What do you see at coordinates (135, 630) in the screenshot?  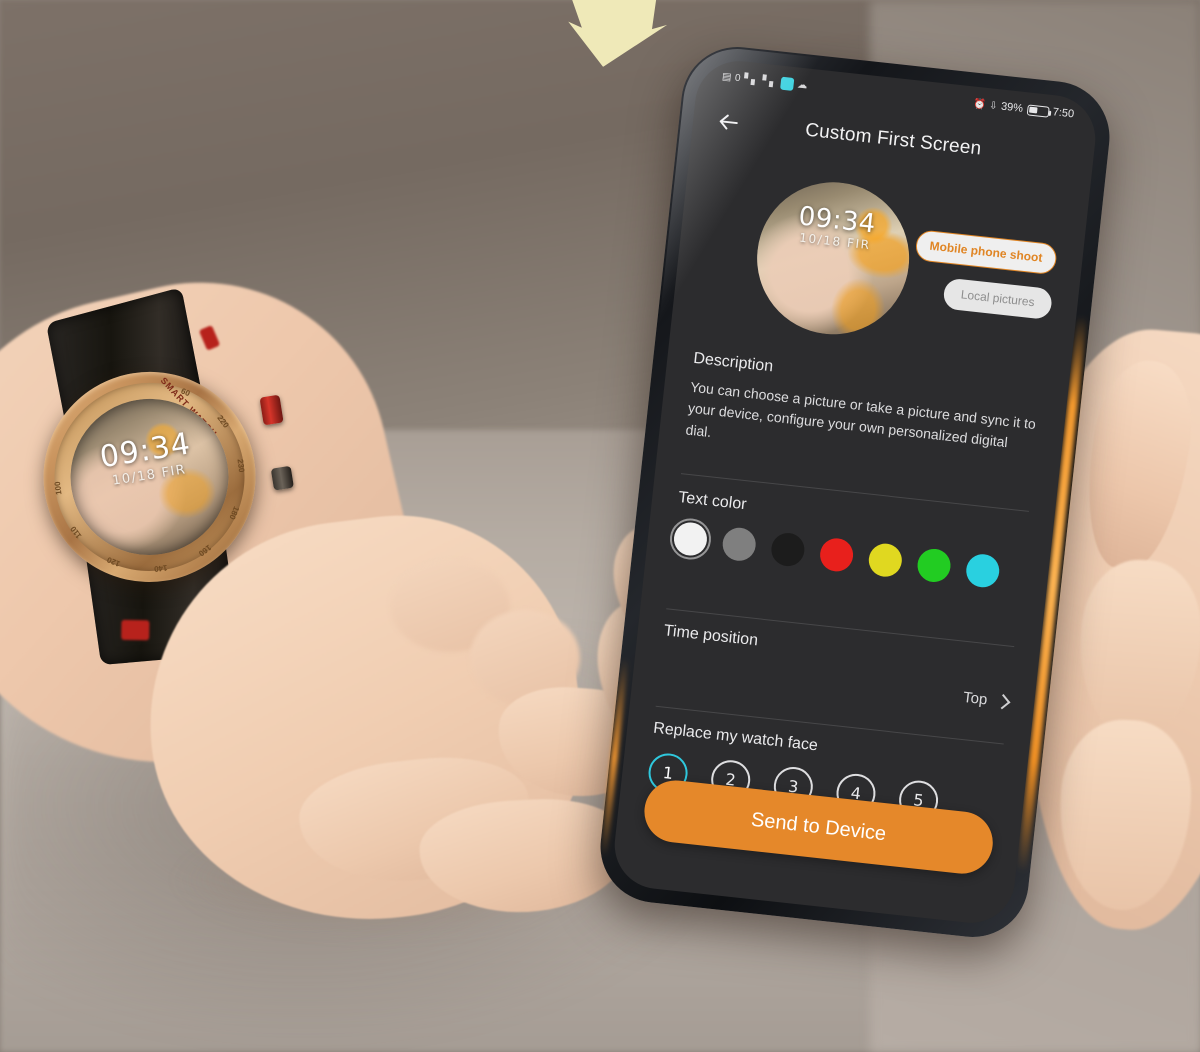 I see `strap-accent-bottom` at bounding box center [135, 630].